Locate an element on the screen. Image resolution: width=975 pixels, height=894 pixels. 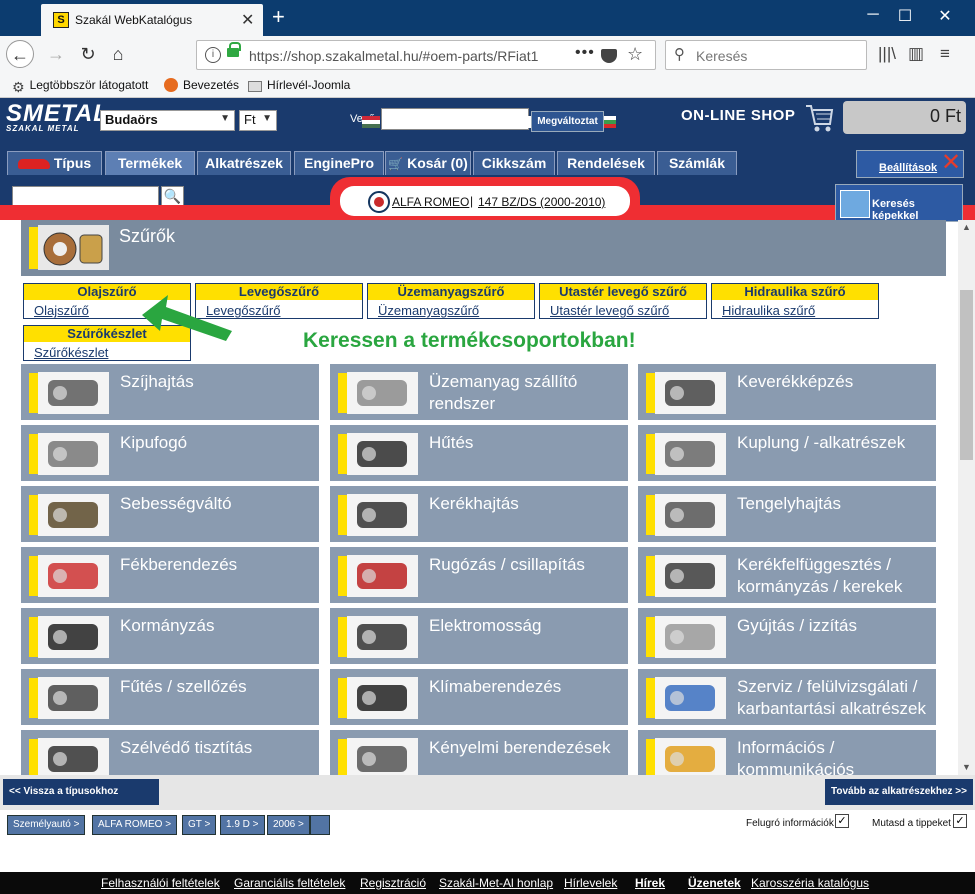
filter-link: Utastér levegő szűrő is located at coordinates (609, 310).